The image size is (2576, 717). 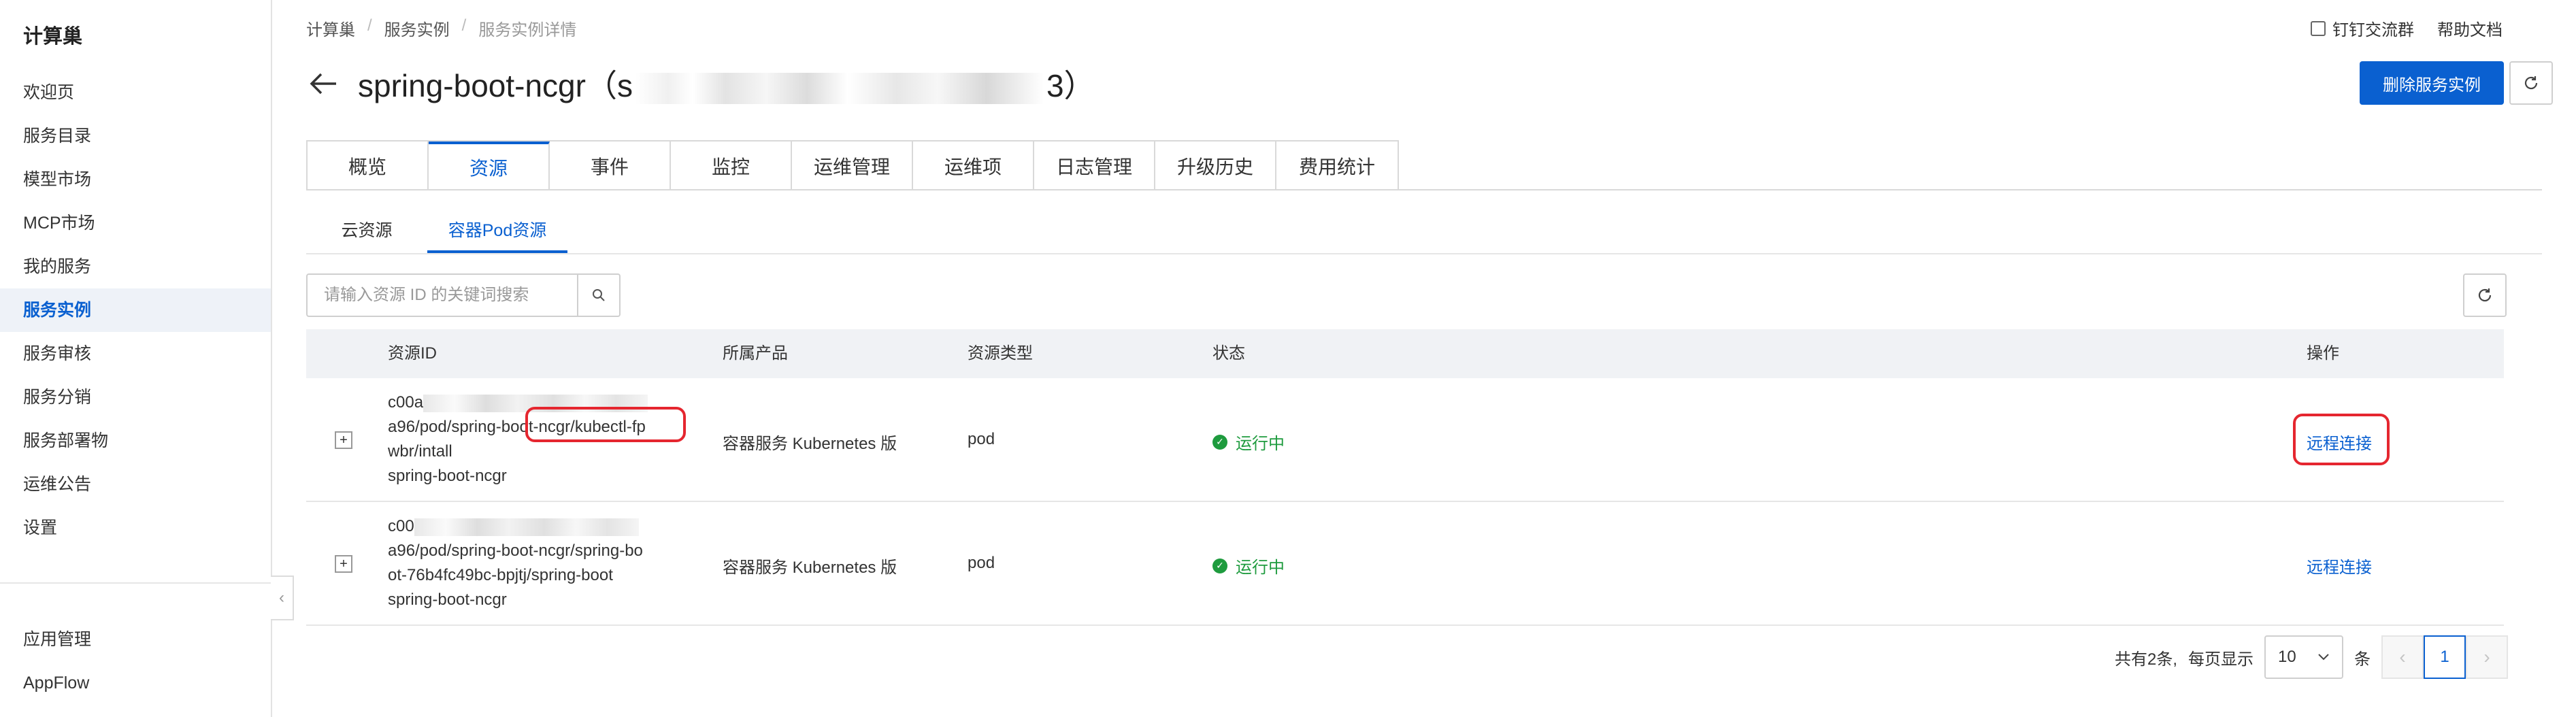 I want to click on sidebar-collapse-button: ‹, so click(x=283, y=598).